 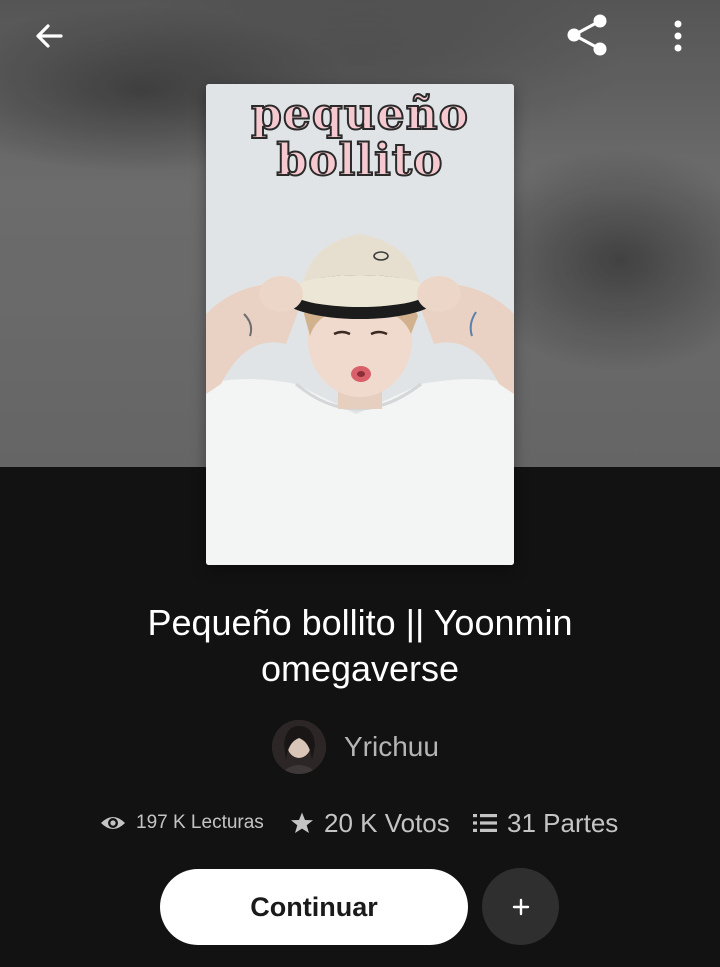 I want to click on reads-count: 197 K Lecturas, so click(x=200, y=822).